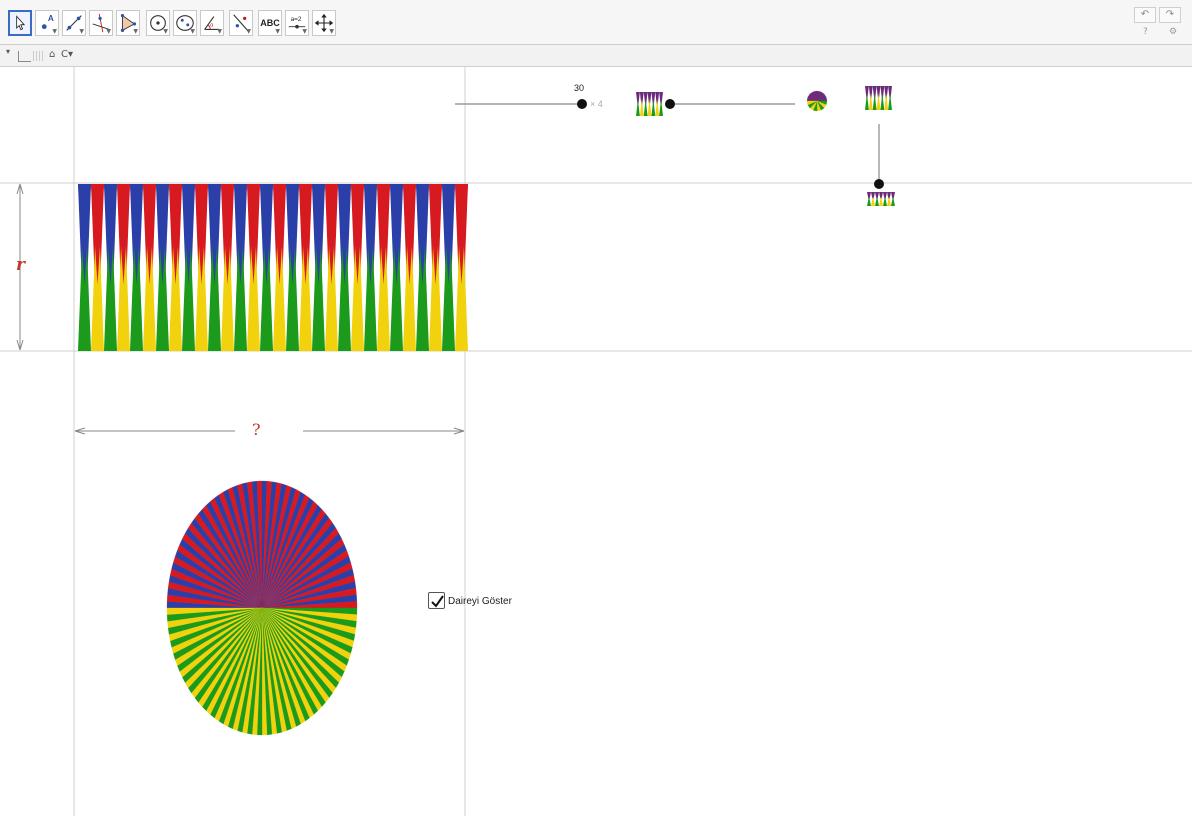 The width and height of the screenshot is (1192, 816). What do you see at coordinates (8, 51) in the screenshot?
I see `style-bar-toggle-icon: ▾` at bounding box center [8, 51].